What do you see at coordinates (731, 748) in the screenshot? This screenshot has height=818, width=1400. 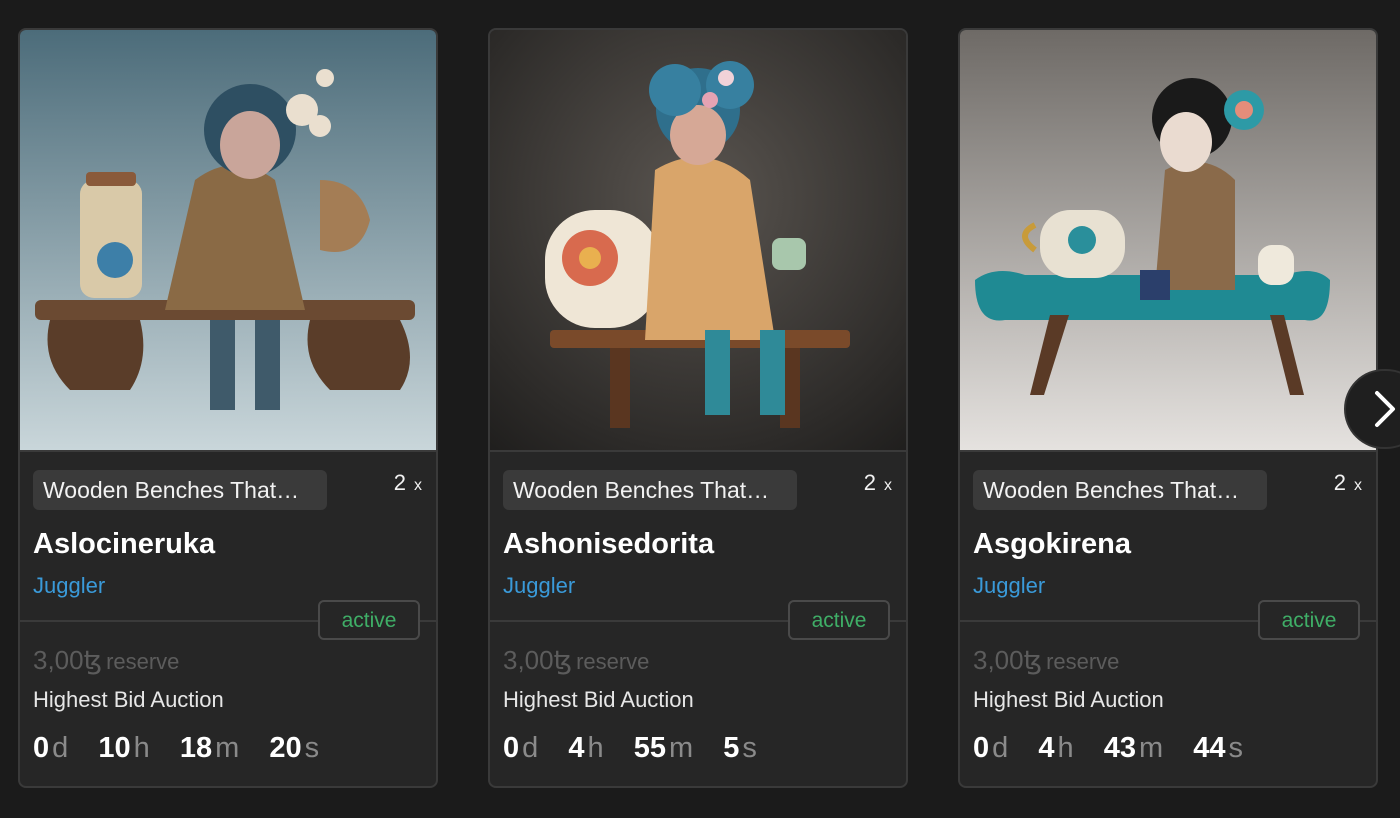 I see `countdown-seconds: 5` at bounding box center [731, 748].